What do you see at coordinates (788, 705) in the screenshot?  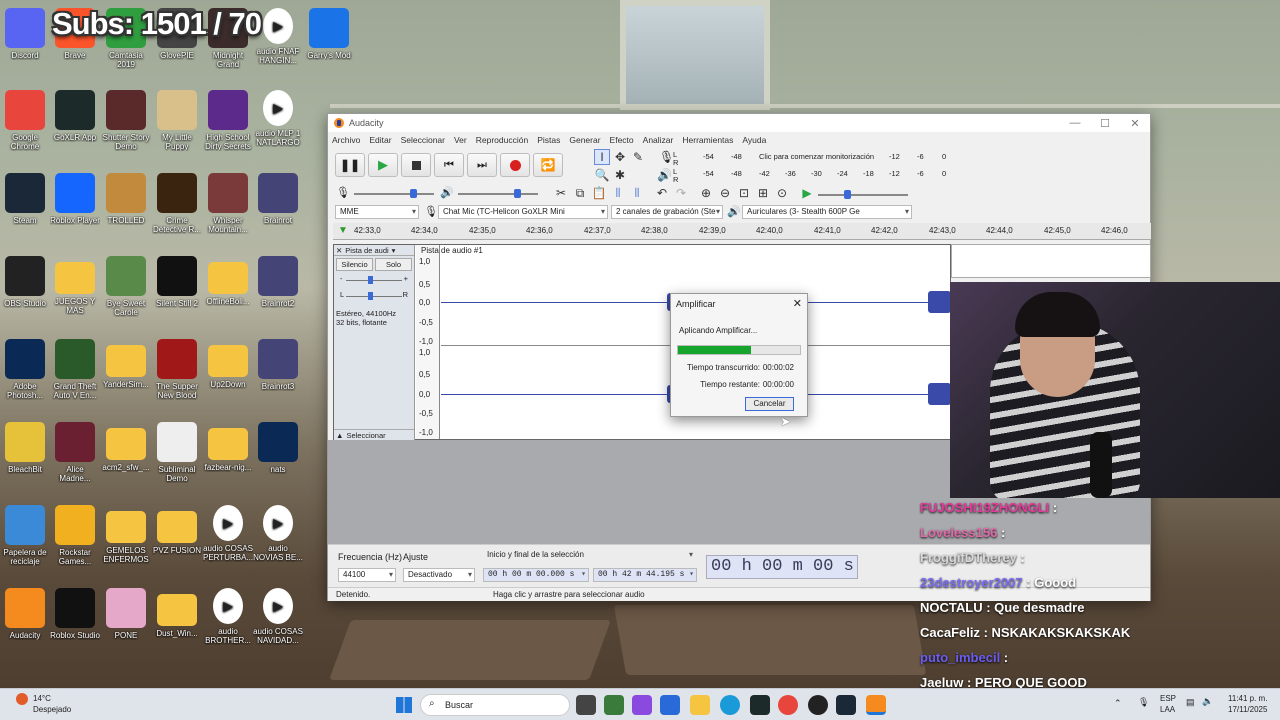 I see `chrome-taskbar-icon` at bounding box center [788, 705].